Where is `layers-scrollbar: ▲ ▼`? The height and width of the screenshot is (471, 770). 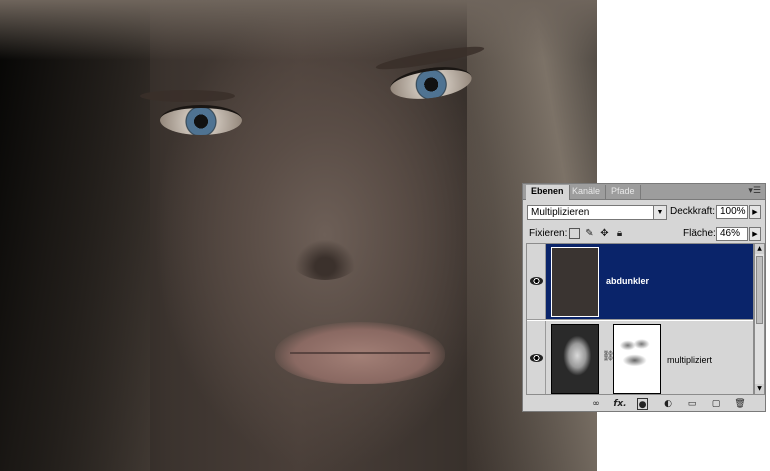 layers-scrollbar: ▲ ▼ is located at coordinates (759, 319).